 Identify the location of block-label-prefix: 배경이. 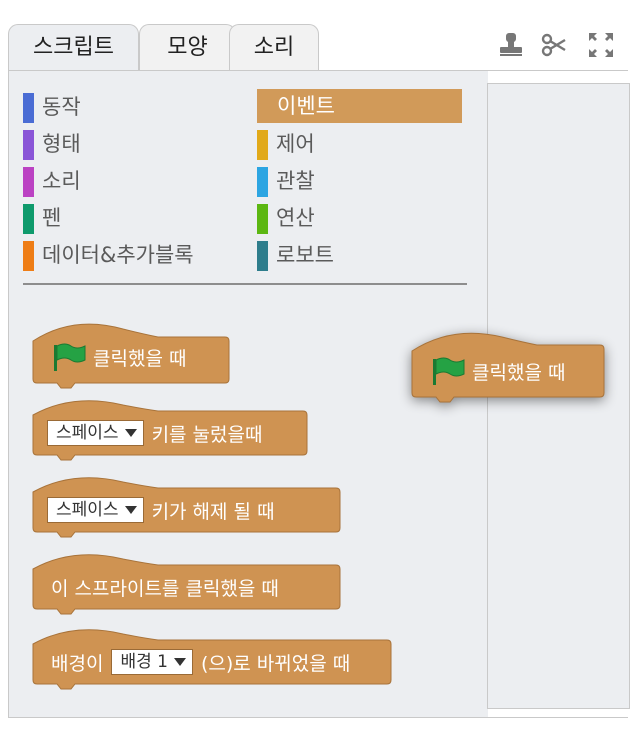
(77, 663).